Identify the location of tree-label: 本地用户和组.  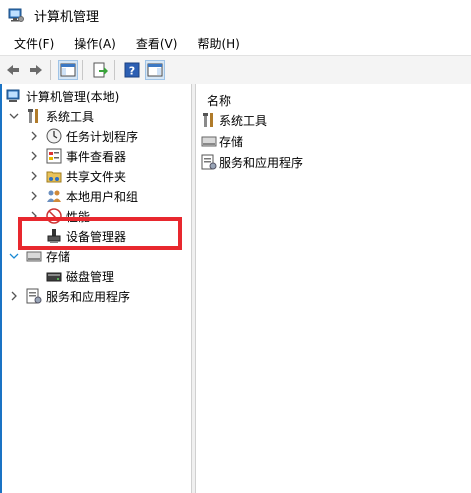
(102, 196).